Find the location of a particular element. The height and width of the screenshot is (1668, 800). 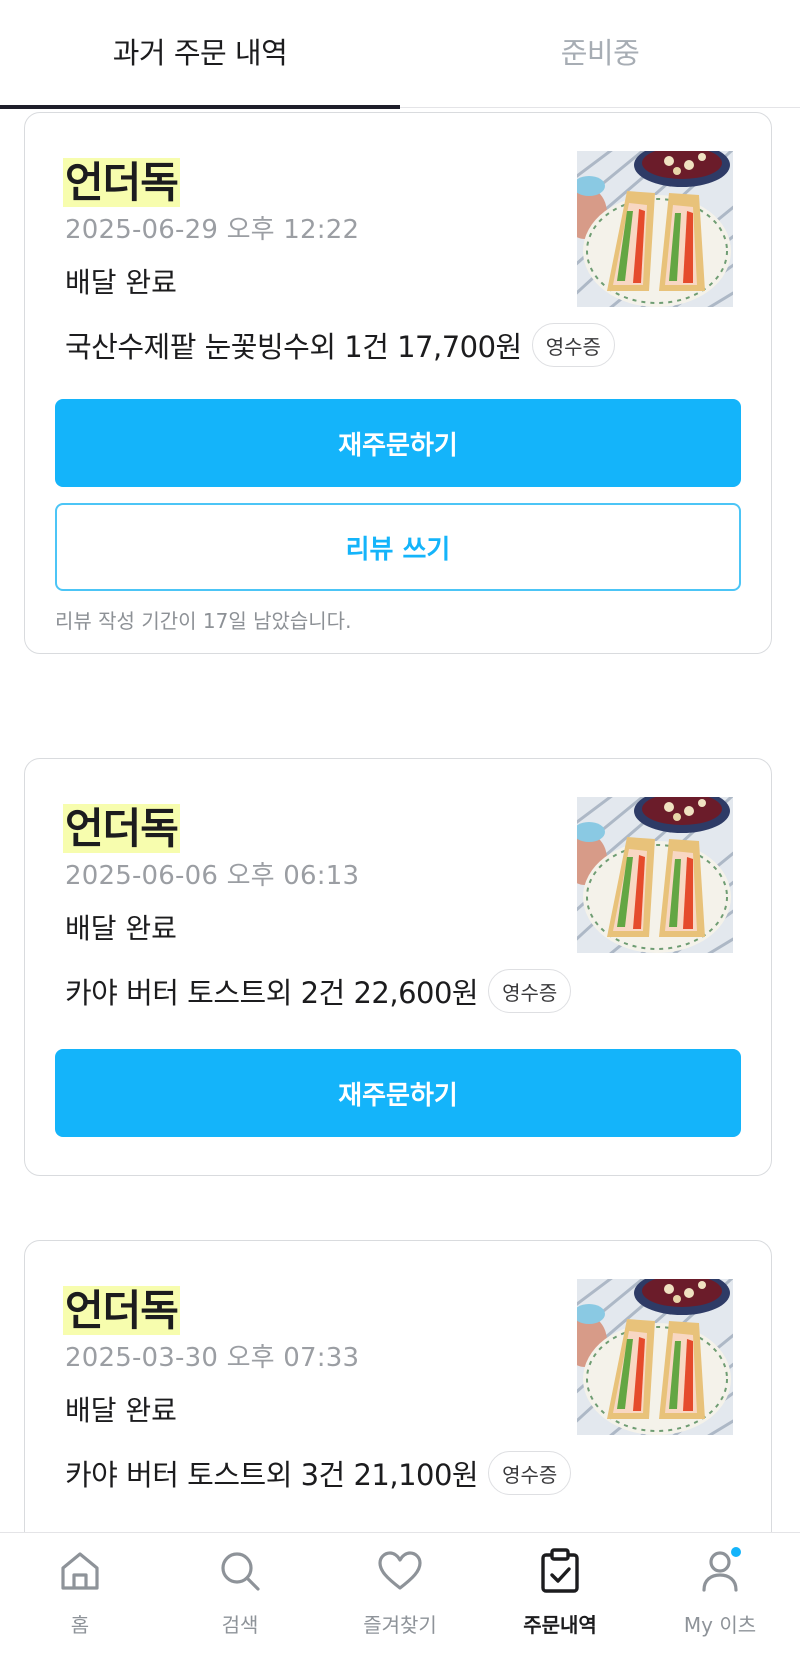

heart-icon is located at coordinates (400, 1571).